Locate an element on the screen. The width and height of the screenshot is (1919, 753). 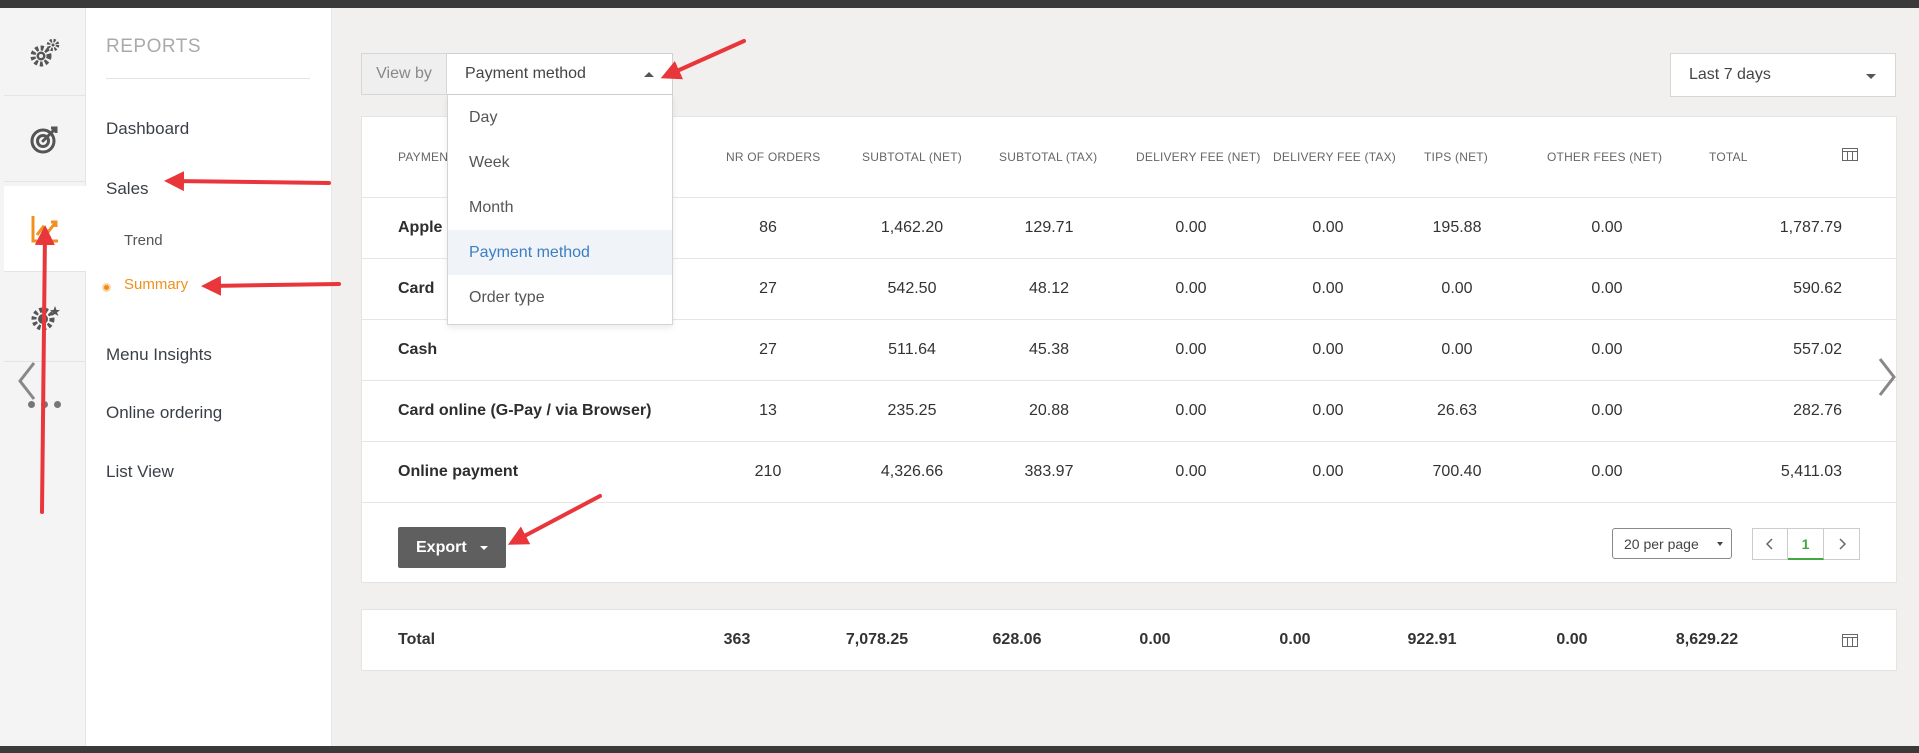
table-cell: 4,326.66 is located at coordinates (912, 471).